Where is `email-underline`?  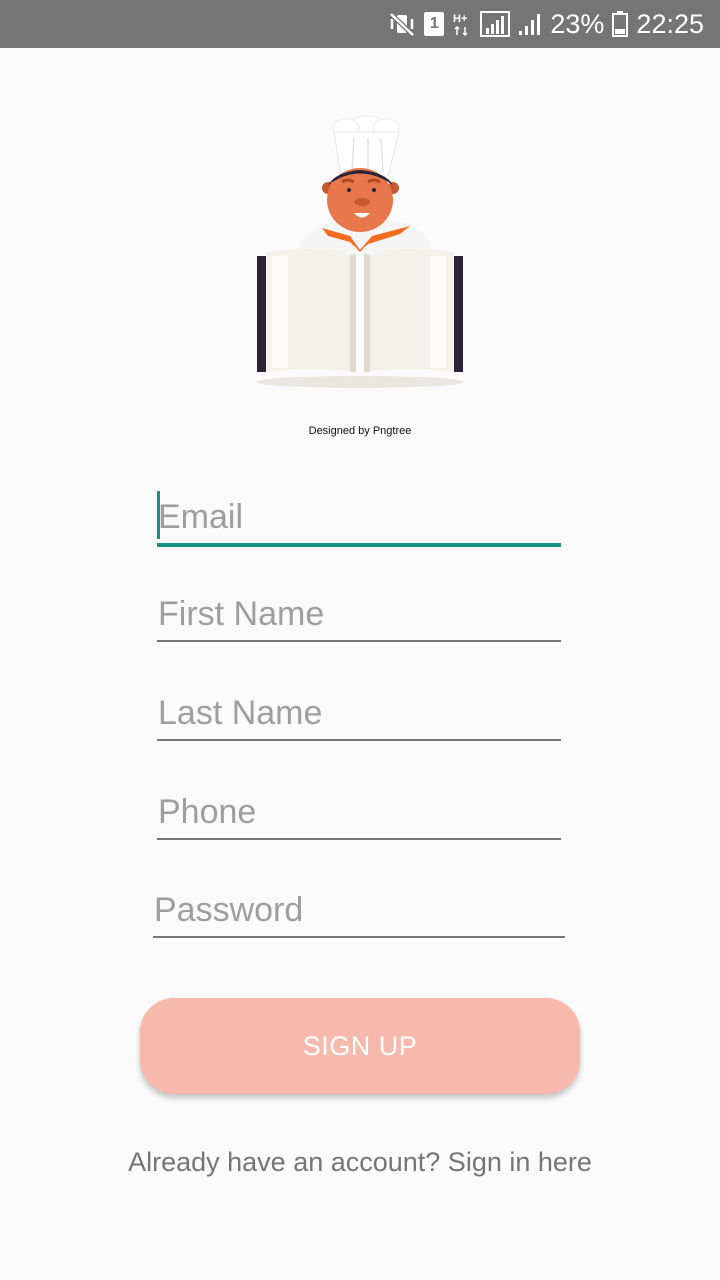
email-underline is located at coordinates (359, 545).